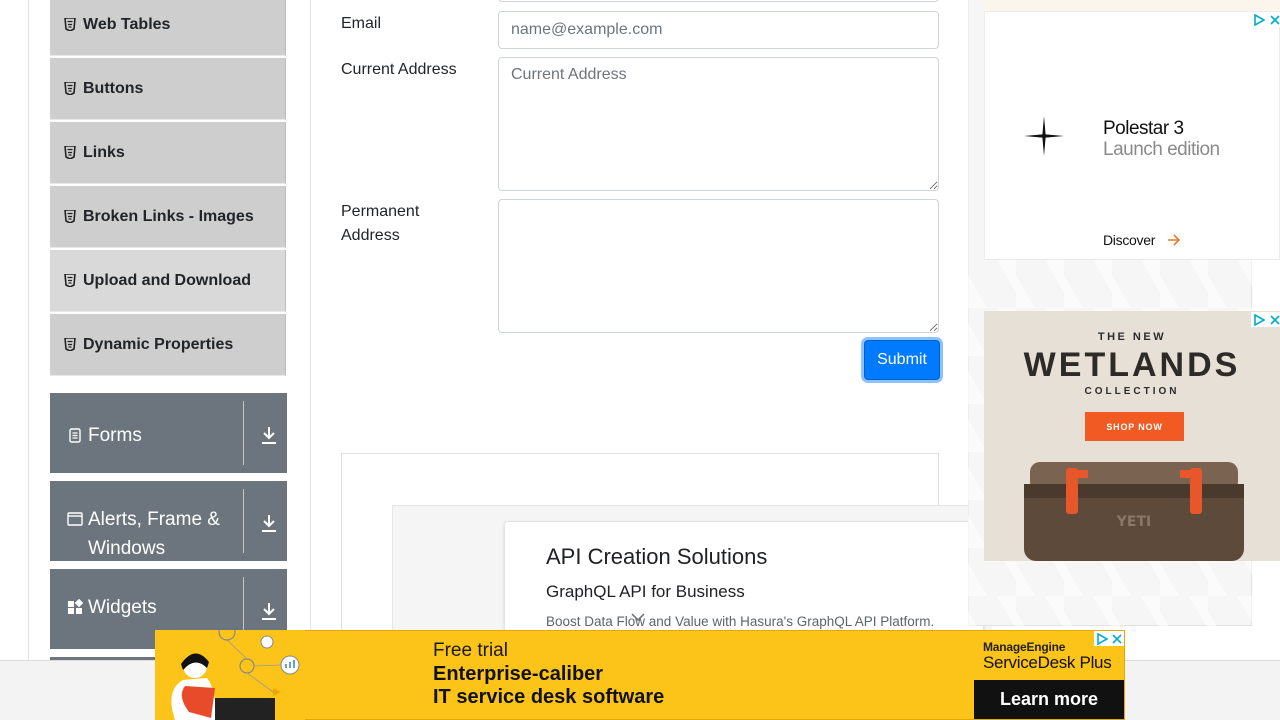  What do you see at coordinates (1049, 699) in the screenshot?
I see `learn-more-button: Learn more` at bounding box center [1049, 699].